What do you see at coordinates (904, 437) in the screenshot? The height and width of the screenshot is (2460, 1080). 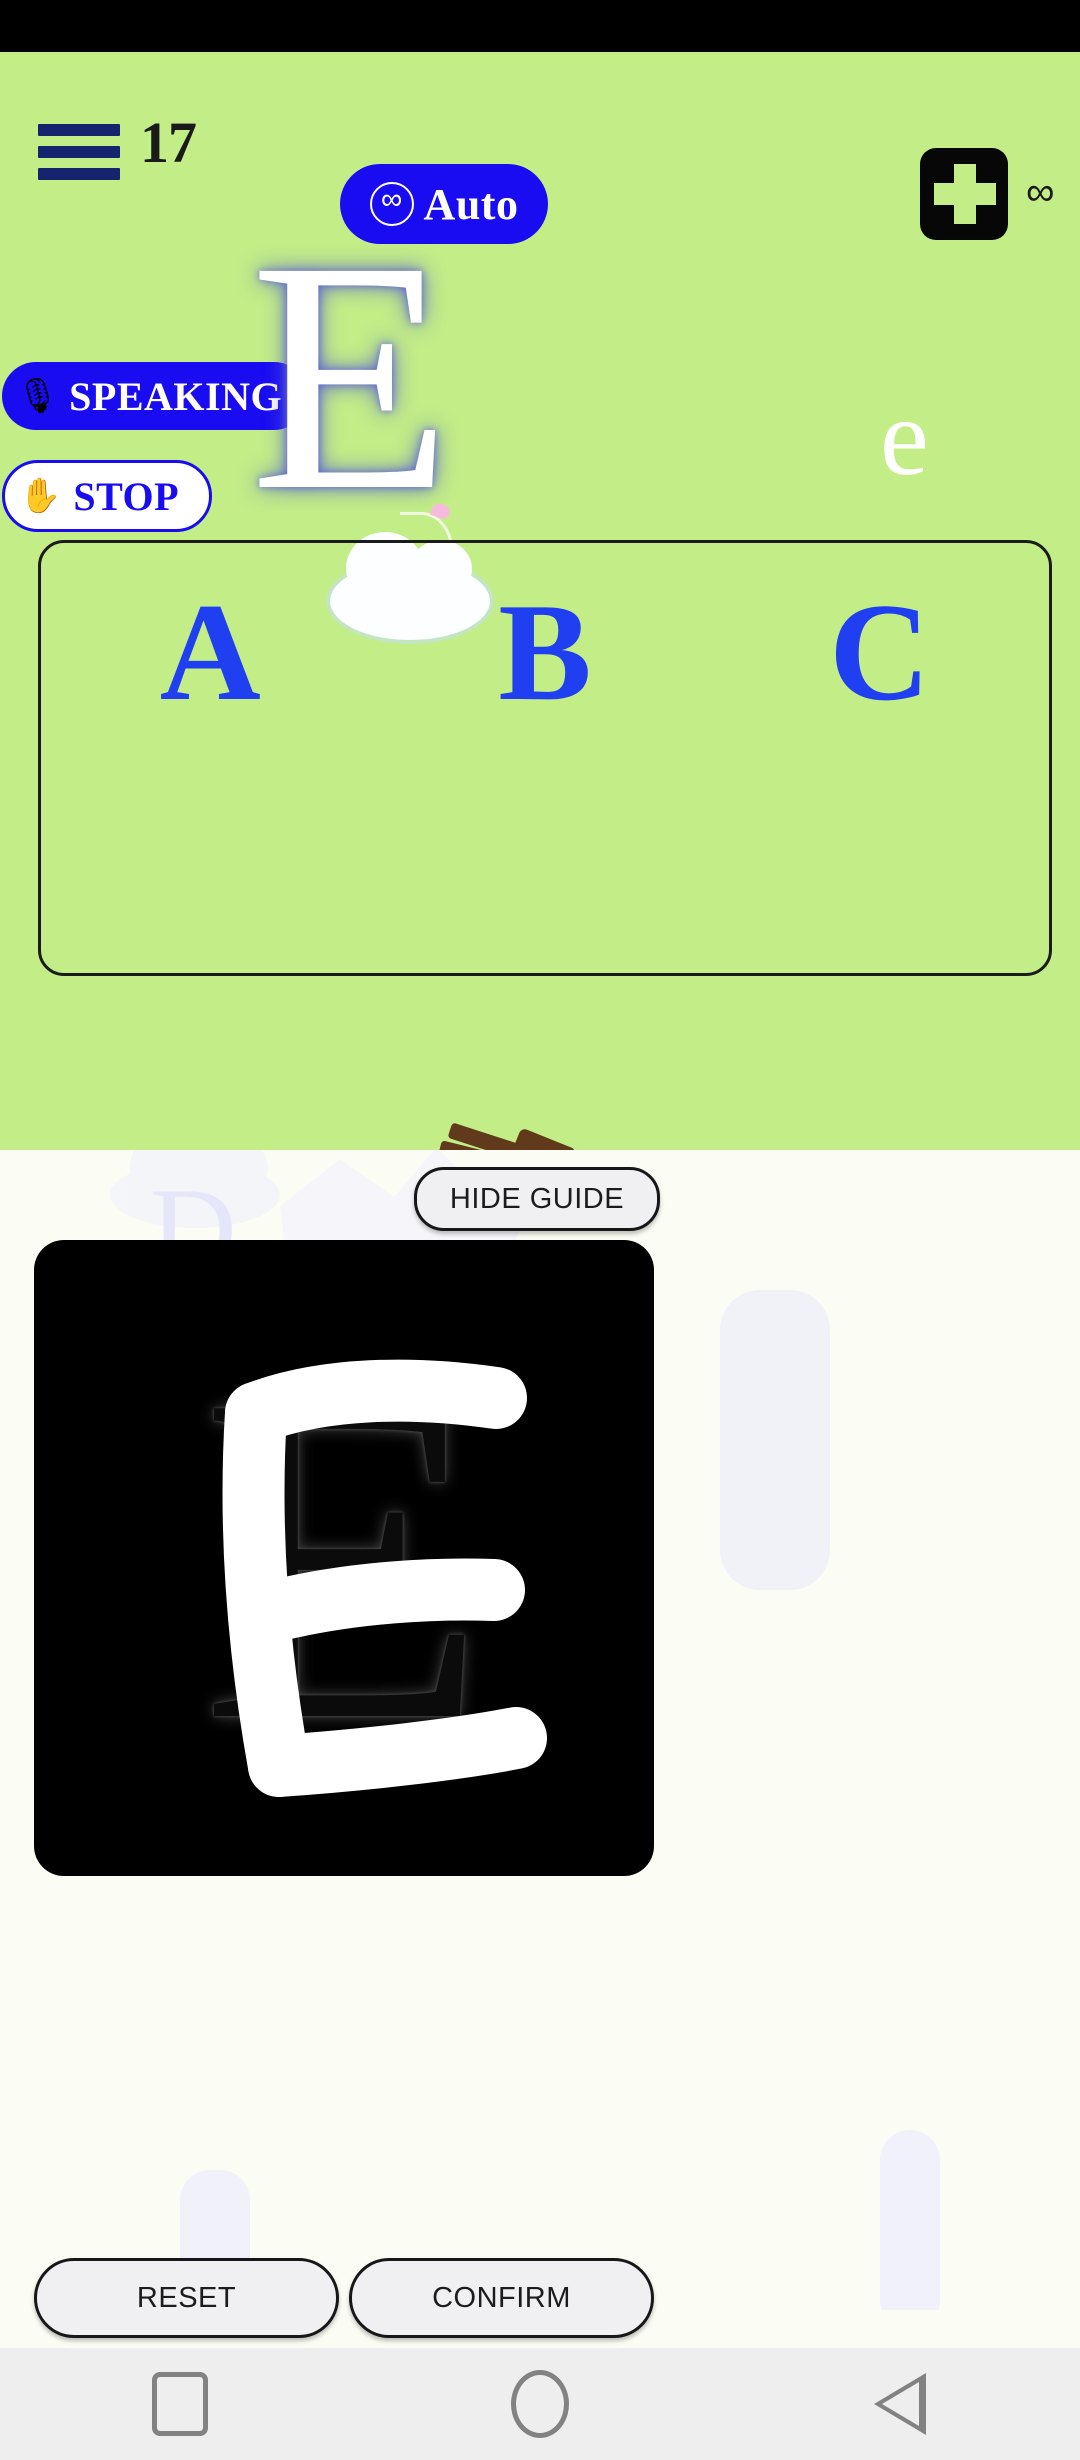 I see `target-letter-lowercase: e` at bounding box center [904, 437].